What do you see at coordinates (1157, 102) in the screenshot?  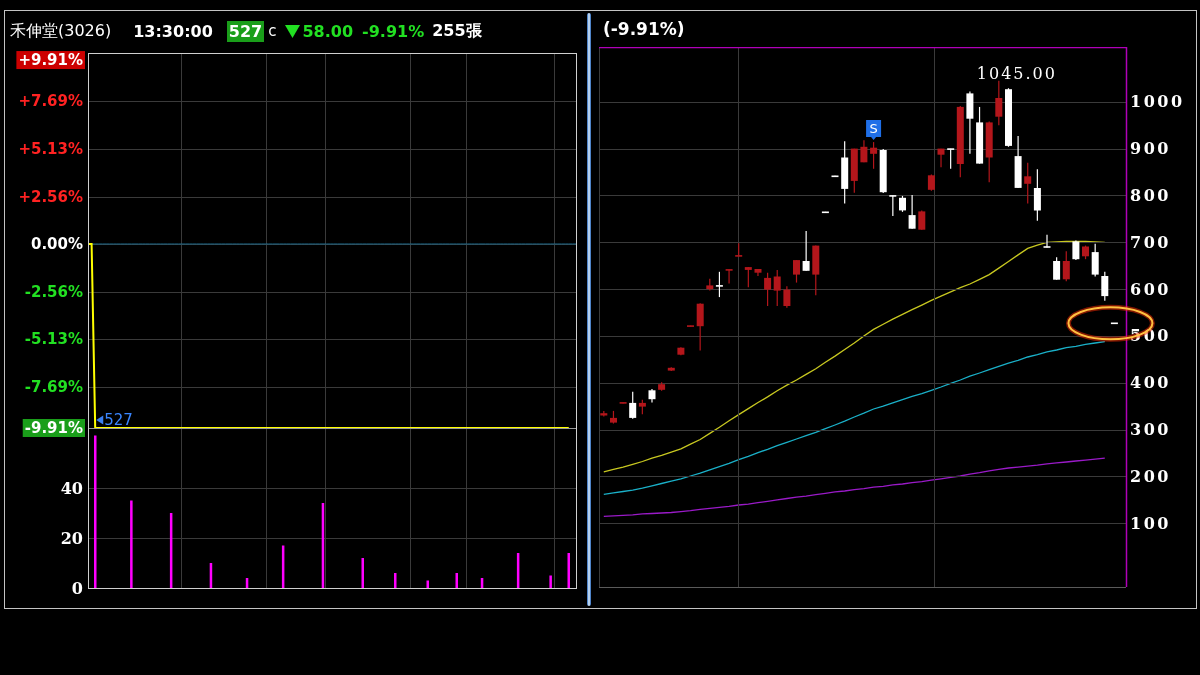 I see `y-axis-label: 1000` at bounding box center [1157, 102].